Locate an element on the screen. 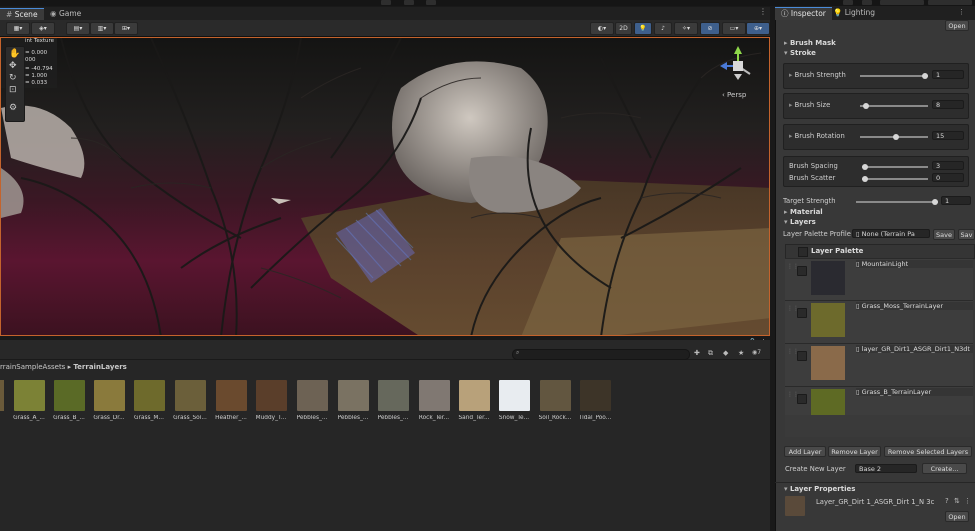 The width and height of the screenshot is (975, 531). brush-scatter-field: 0 is located at coordinates (948, 177).